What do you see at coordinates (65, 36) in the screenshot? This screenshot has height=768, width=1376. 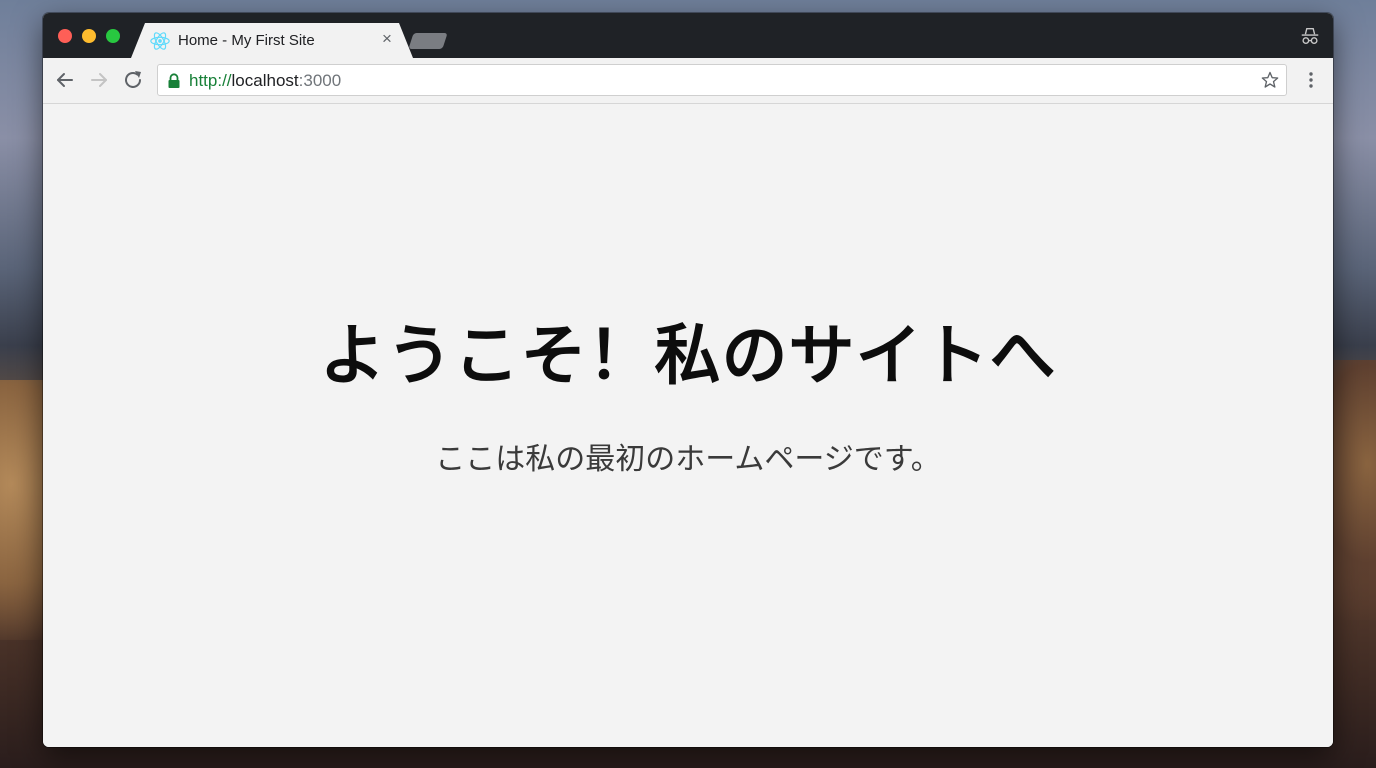 I see `window-close-button` at bounding box center [65, 36].